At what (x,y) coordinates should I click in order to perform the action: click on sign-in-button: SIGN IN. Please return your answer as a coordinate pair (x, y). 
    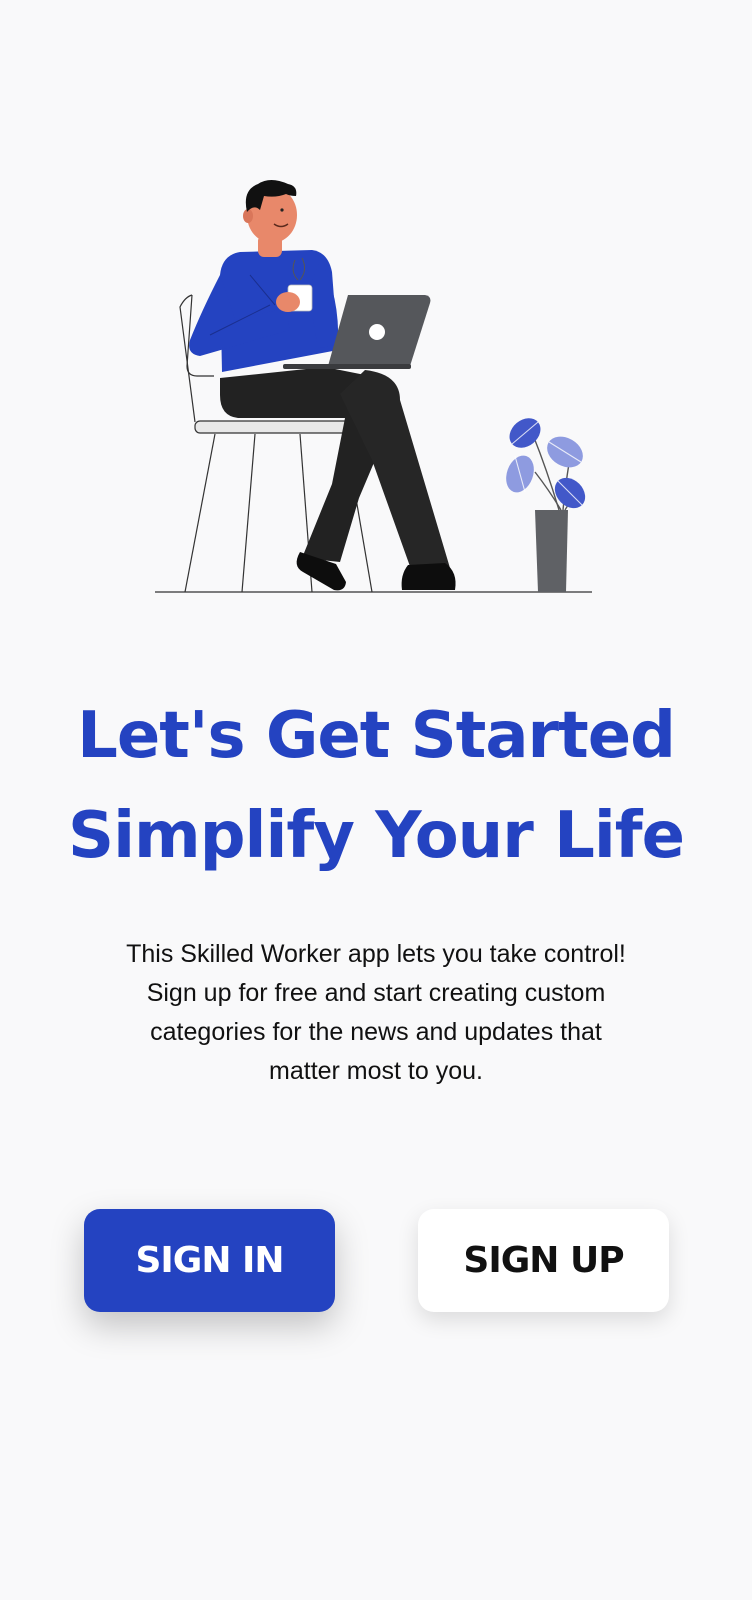
    Looking at the image, I should click on (209, 1260).